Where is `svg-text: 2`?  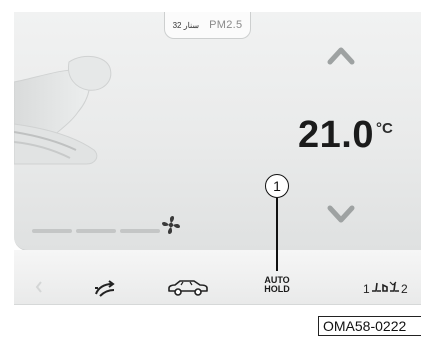
svg-text: 2 is located at coordinates (404, 289).